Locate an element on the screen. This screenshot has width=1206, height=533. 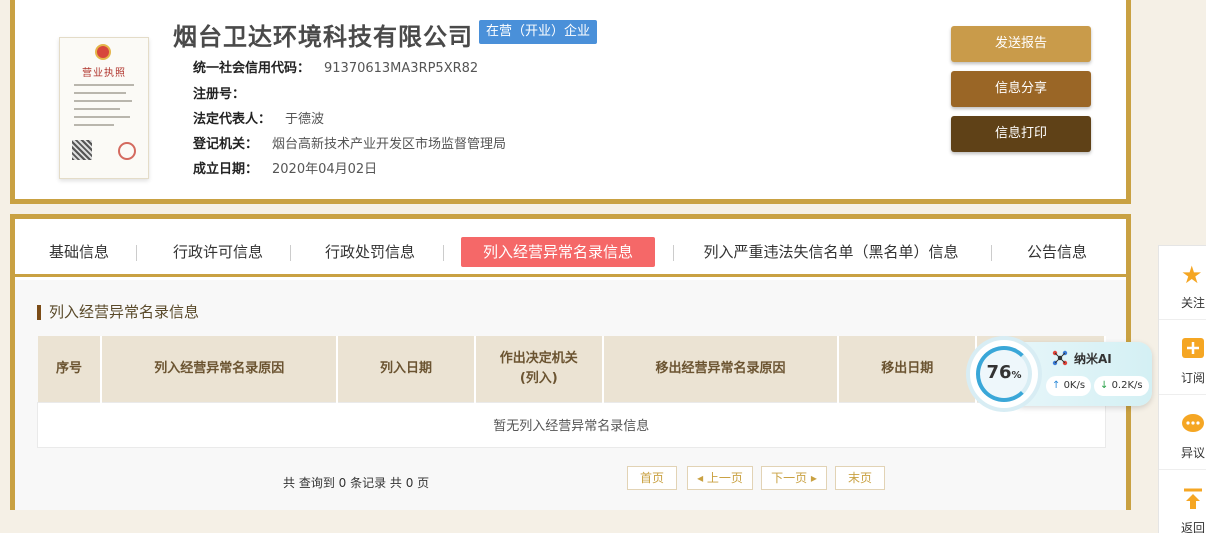
empty-message: 暂无列入经营异常名录信息 is located at coordinates (571, 424).